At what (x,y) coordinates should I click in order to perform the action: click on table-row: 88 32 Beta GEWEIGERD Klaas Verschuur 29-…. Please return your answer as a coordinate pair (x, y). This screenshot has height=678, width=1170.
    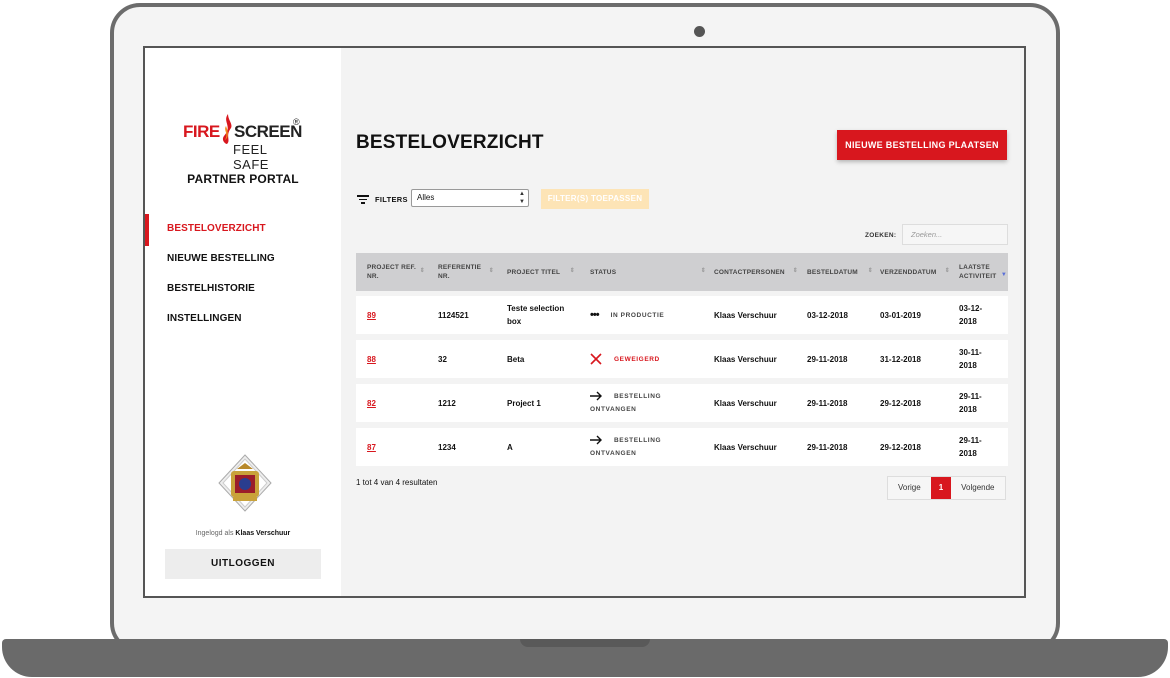
    Looking at the image, I should click on (682, 359).